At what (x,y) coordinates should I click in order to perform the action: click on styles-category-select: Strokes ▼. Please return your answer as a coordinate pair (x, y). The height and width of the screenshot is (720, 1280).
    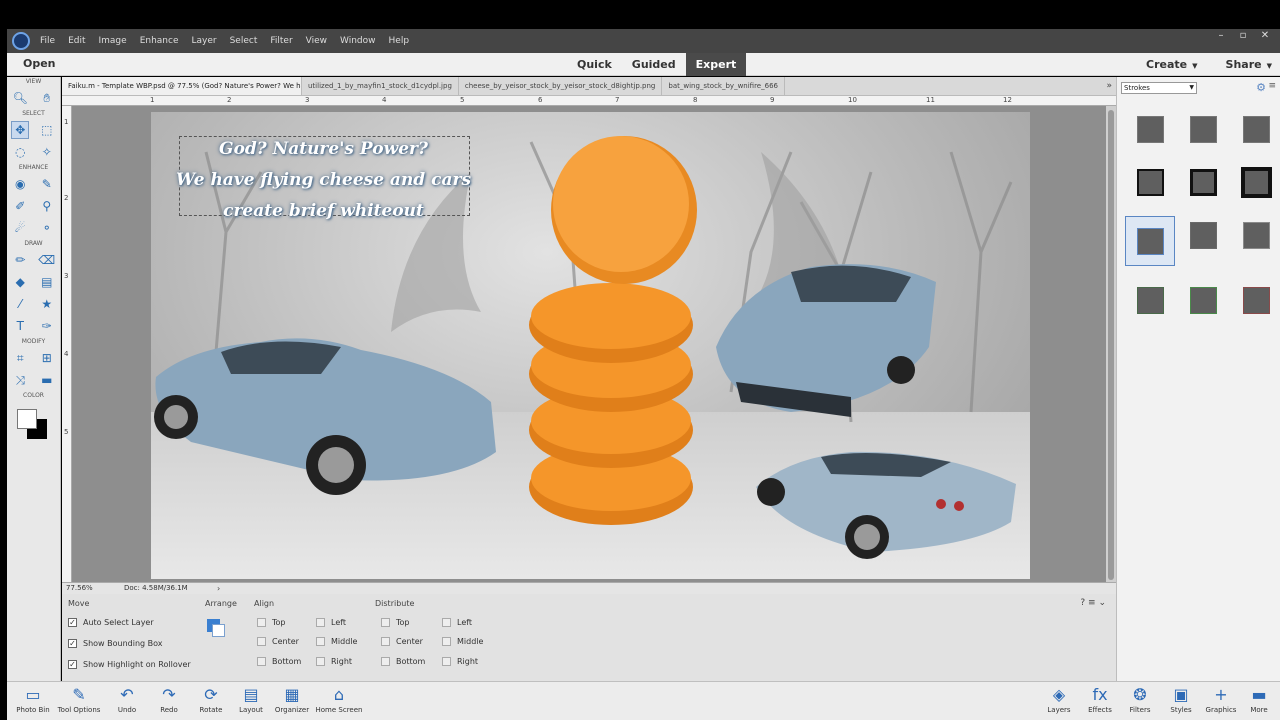
    Looking at the image, I should click on (1159, 88).